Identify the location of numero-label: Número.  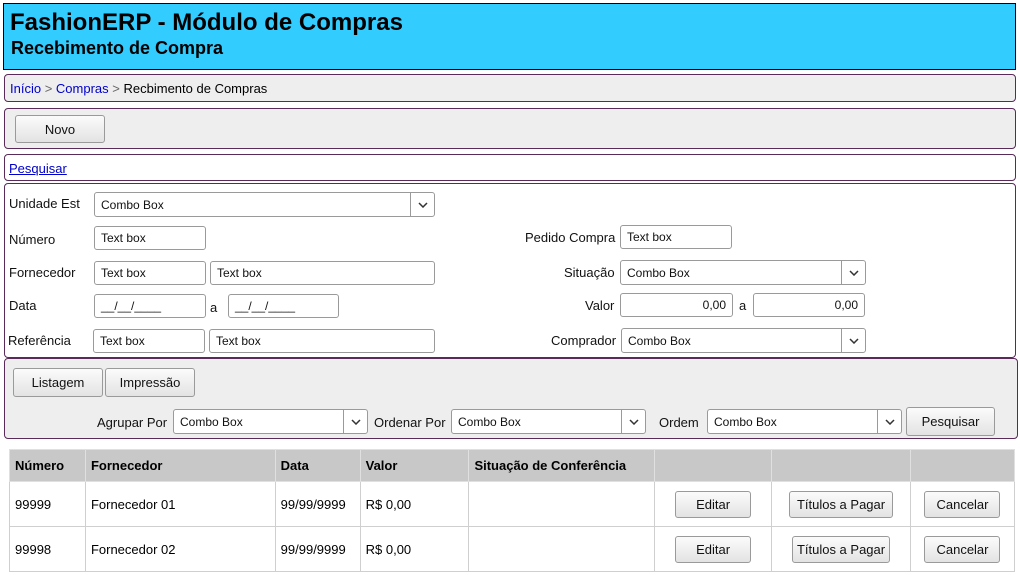
(32, 239).